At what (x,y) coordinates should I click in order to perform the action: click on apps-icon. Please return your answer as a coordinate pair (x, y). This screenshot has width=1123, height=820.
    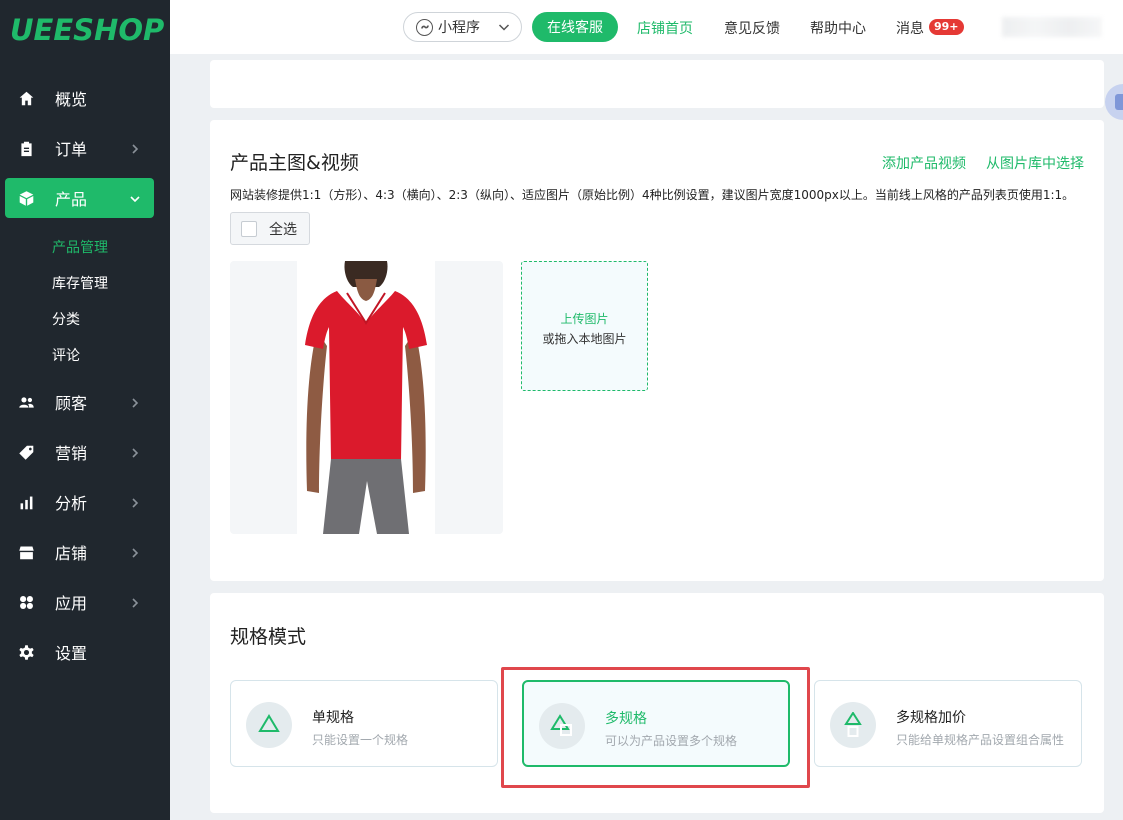
    Looking at the image, I should click on (26, 602).